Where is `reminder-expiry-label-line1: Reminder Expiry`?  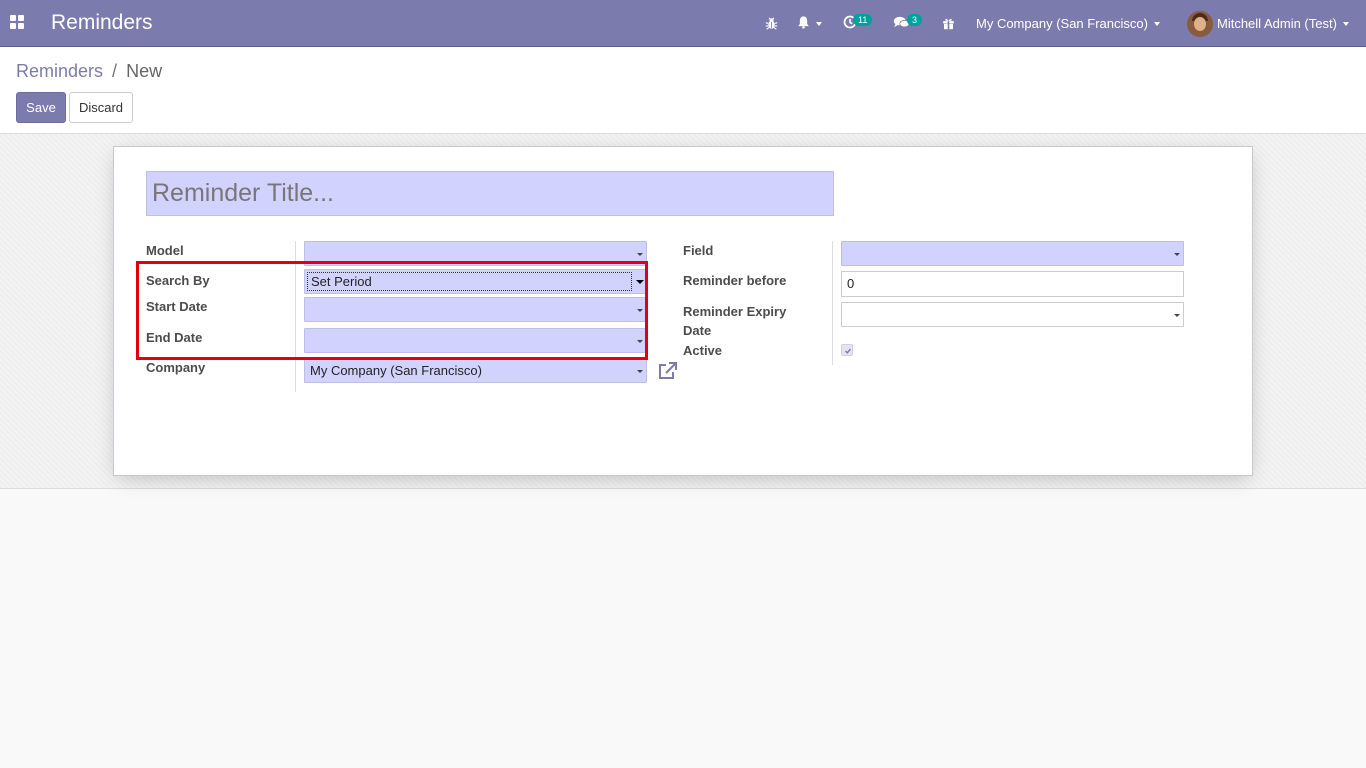
reminder-expiry-label-line1: Reminder Expiry is located at coordinates (735, 311).